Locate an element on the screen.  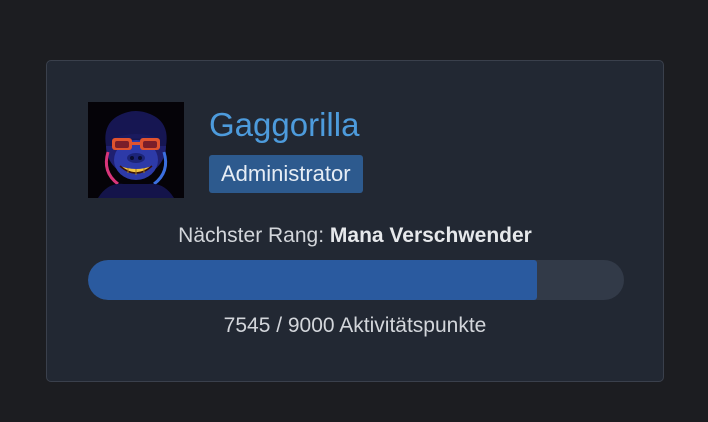
activity-progress-bar is located at coordinates (356, 280).